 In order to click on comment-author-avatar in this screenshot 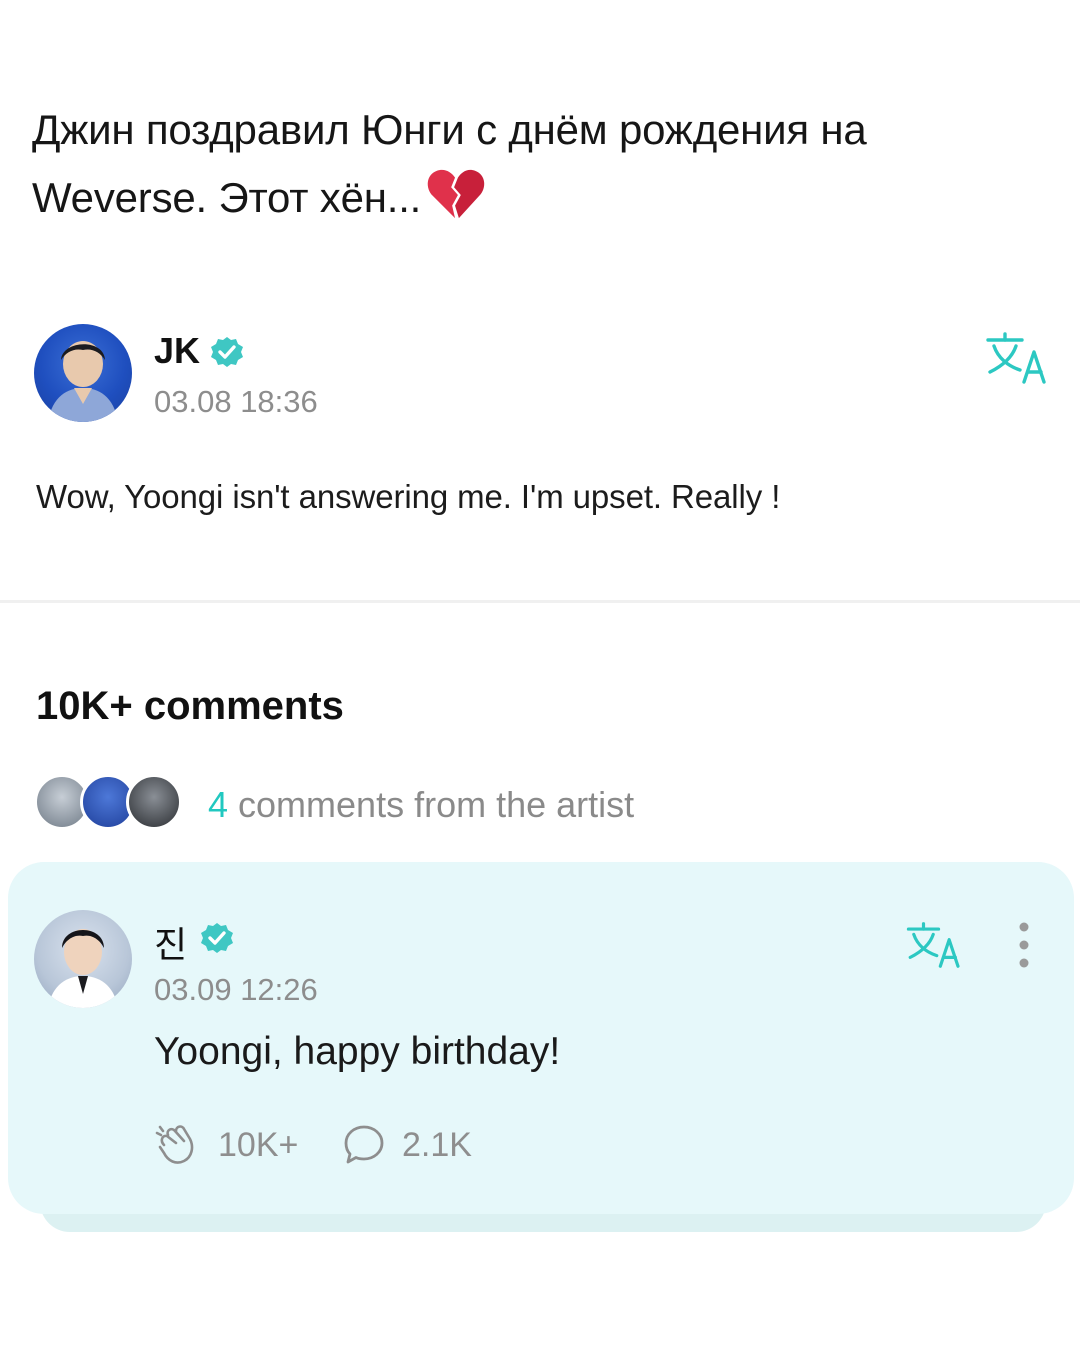, I will do `click(83, 959)`.